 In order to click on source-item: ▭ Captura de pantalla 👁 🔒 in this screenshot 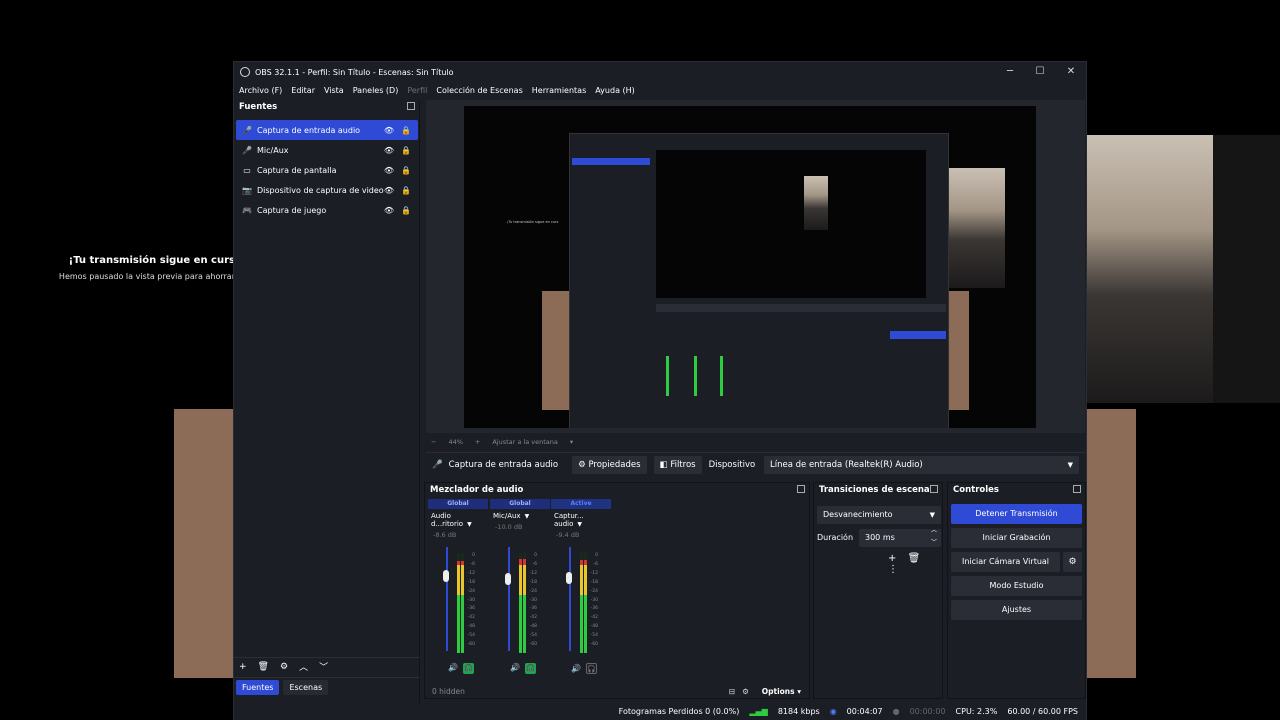, I will do `click(327, 170)`.